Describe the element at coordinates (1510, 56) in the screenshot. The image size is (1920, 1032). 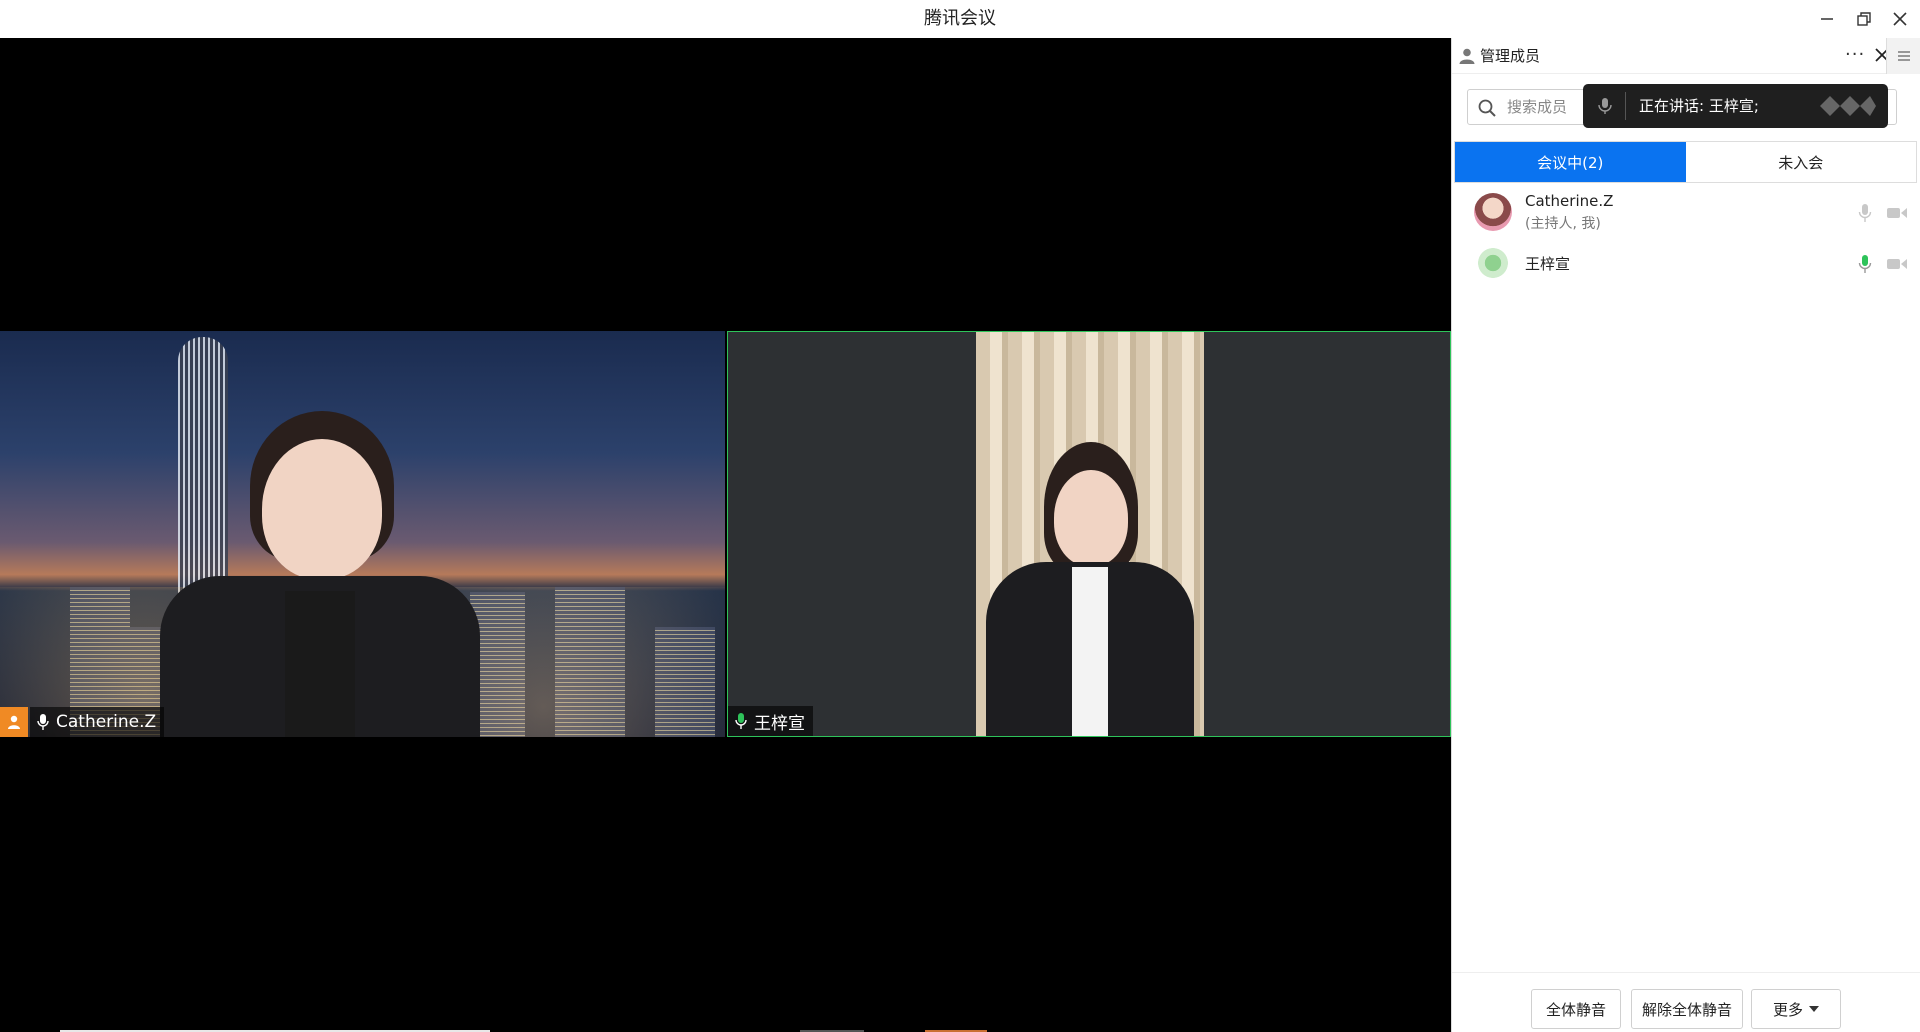
I see `panel-title: 管理成员` at that location.